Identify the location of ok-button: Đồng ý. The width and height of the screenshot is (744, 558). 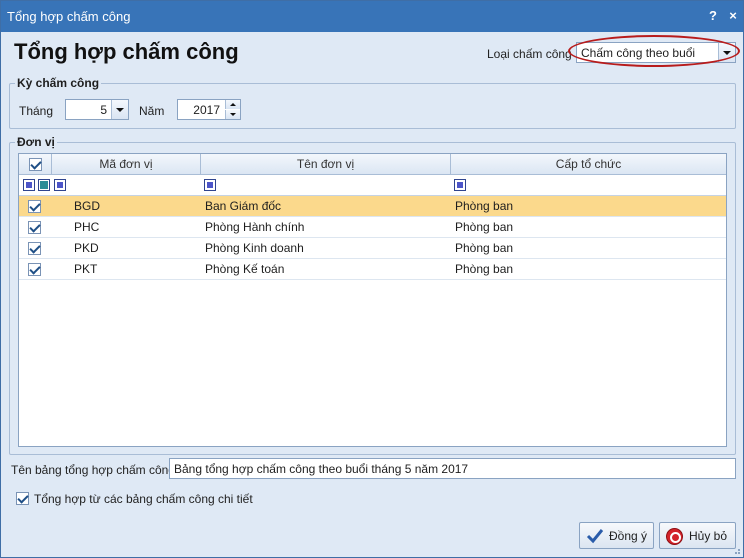
(616, 535).